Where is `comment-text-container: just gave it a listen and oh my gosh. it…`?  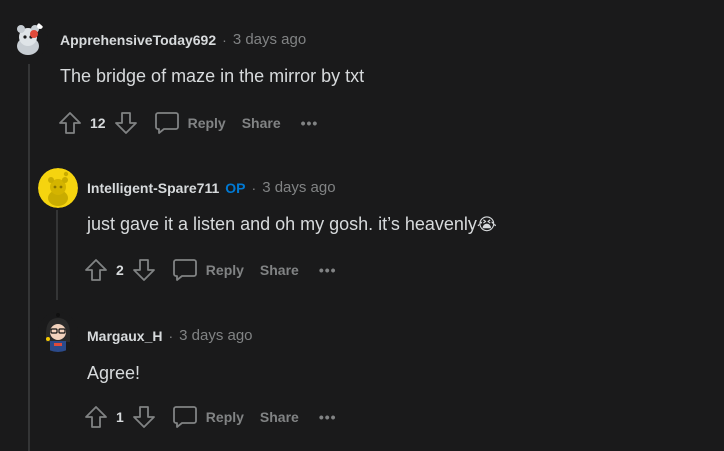
comment-text-container: just gave it a listen and oh my gosh. it… is located at coordinates (292, 224).